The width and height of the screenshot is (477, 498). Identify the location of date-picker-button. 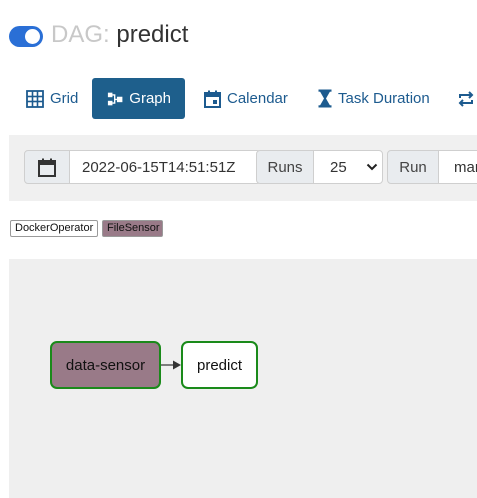
(47, 167).